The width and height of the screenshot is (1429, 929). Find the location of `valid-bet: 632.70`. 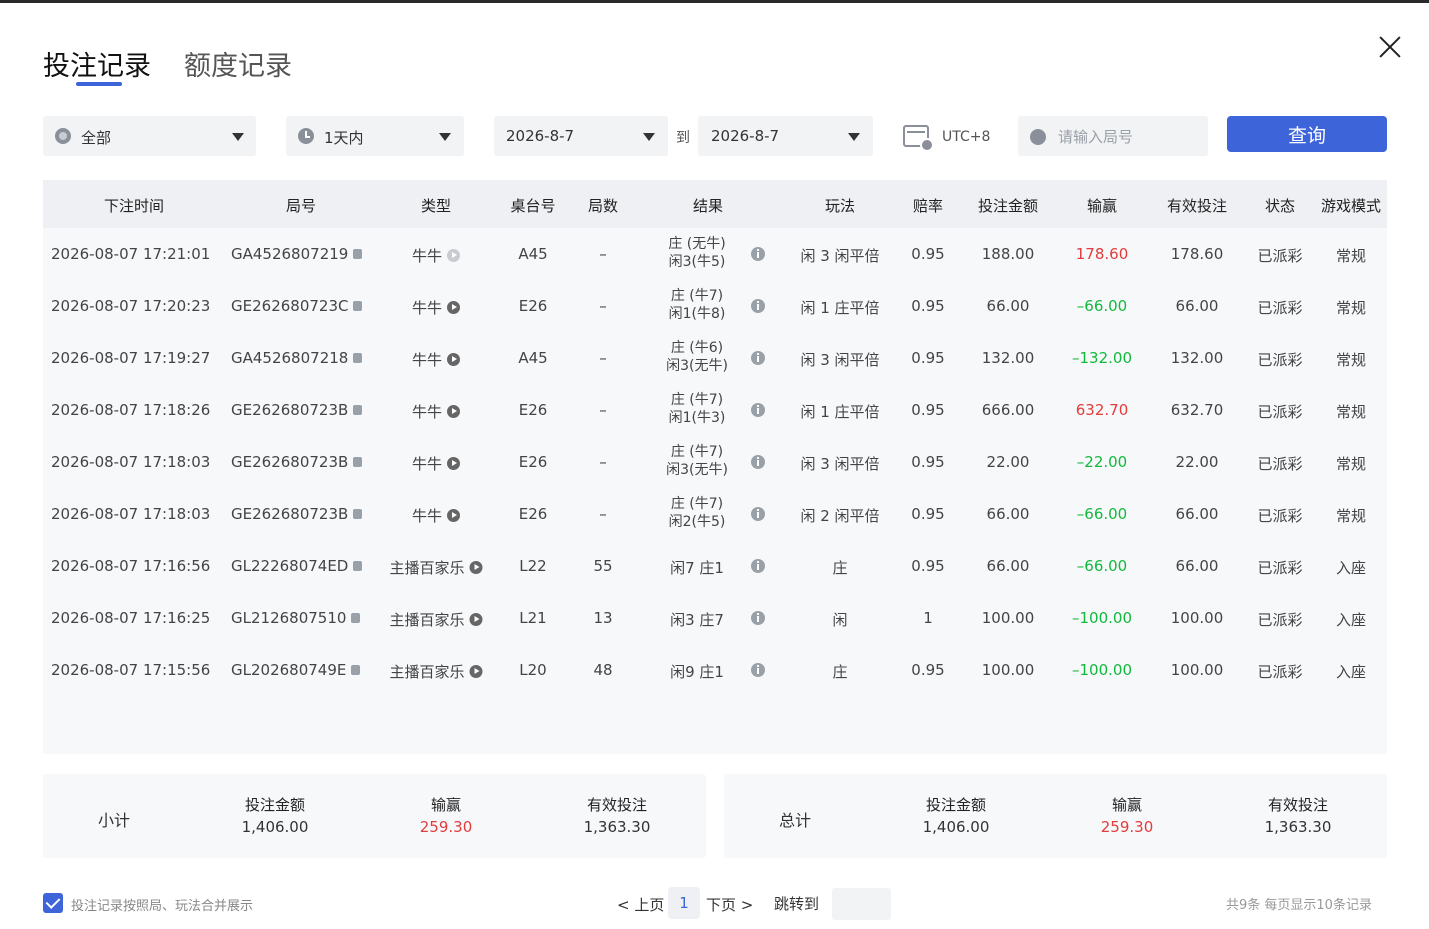

valid-bet: 632.70 is located at coordinates (1197, 410).